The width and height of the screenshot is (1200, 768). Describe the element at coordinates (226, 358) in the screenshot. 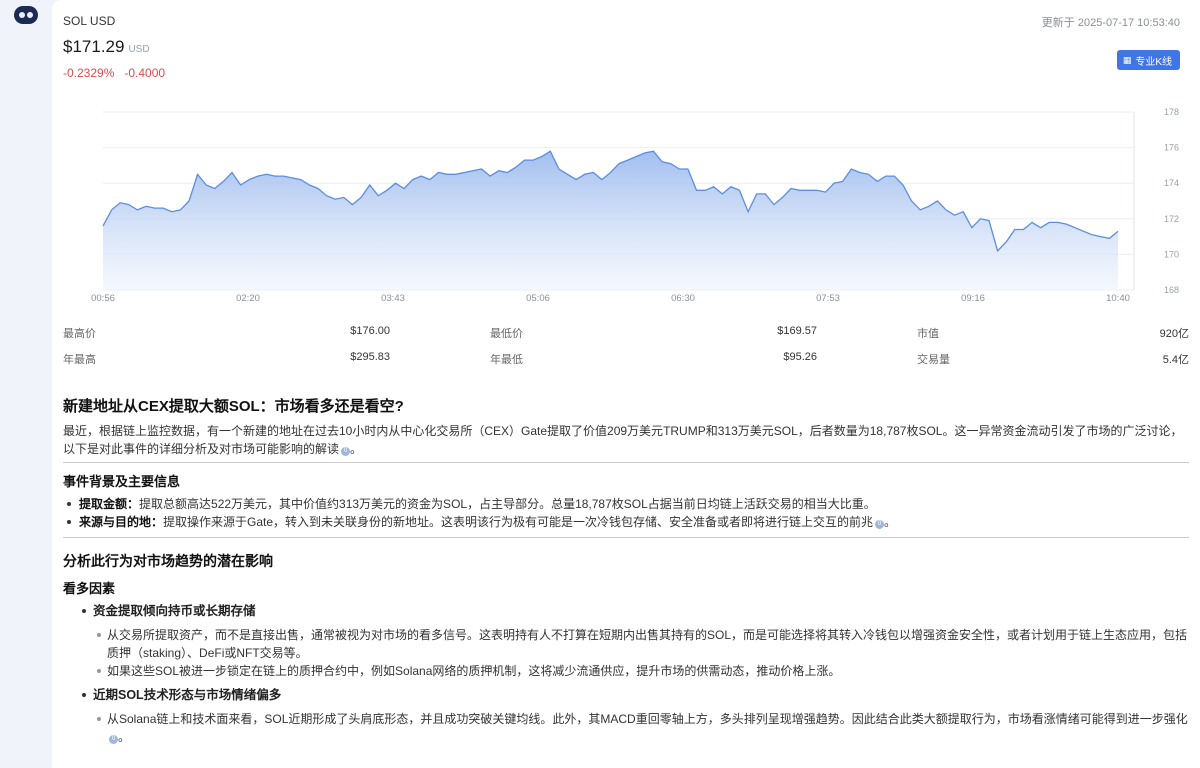

I see `stat-year-high: 年最高 $295.83` at that location.